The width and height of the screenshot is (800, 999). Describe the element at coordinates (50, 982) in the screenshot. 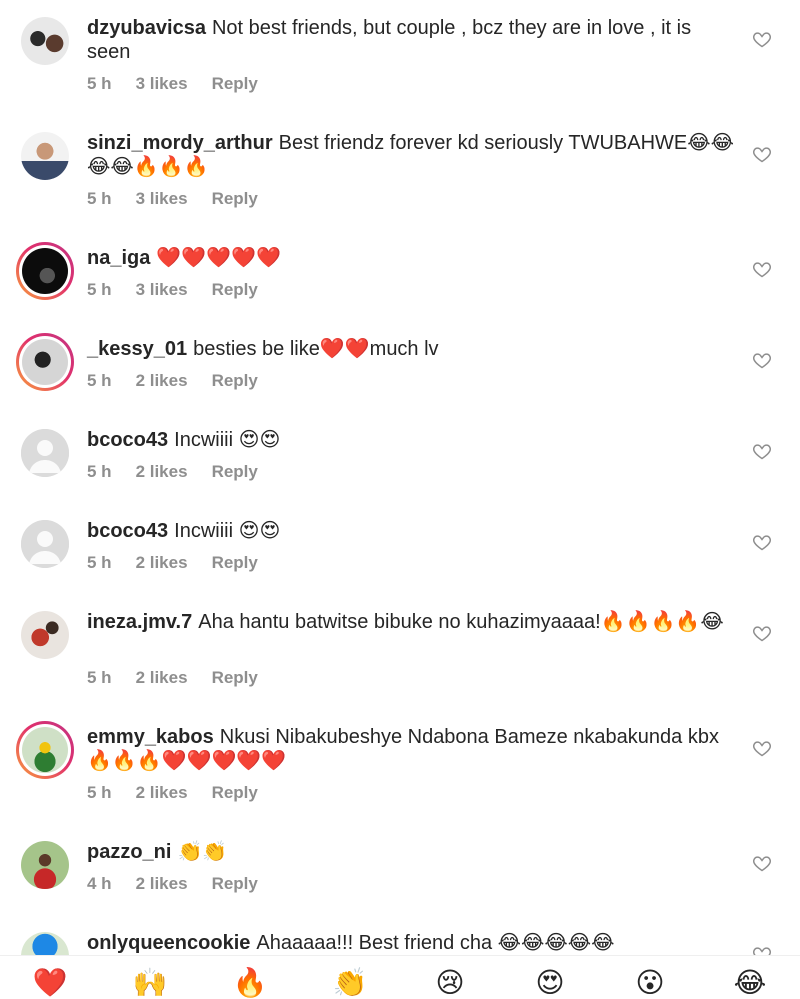

I see `red-heart-emoji-button: ❤️` at that location.